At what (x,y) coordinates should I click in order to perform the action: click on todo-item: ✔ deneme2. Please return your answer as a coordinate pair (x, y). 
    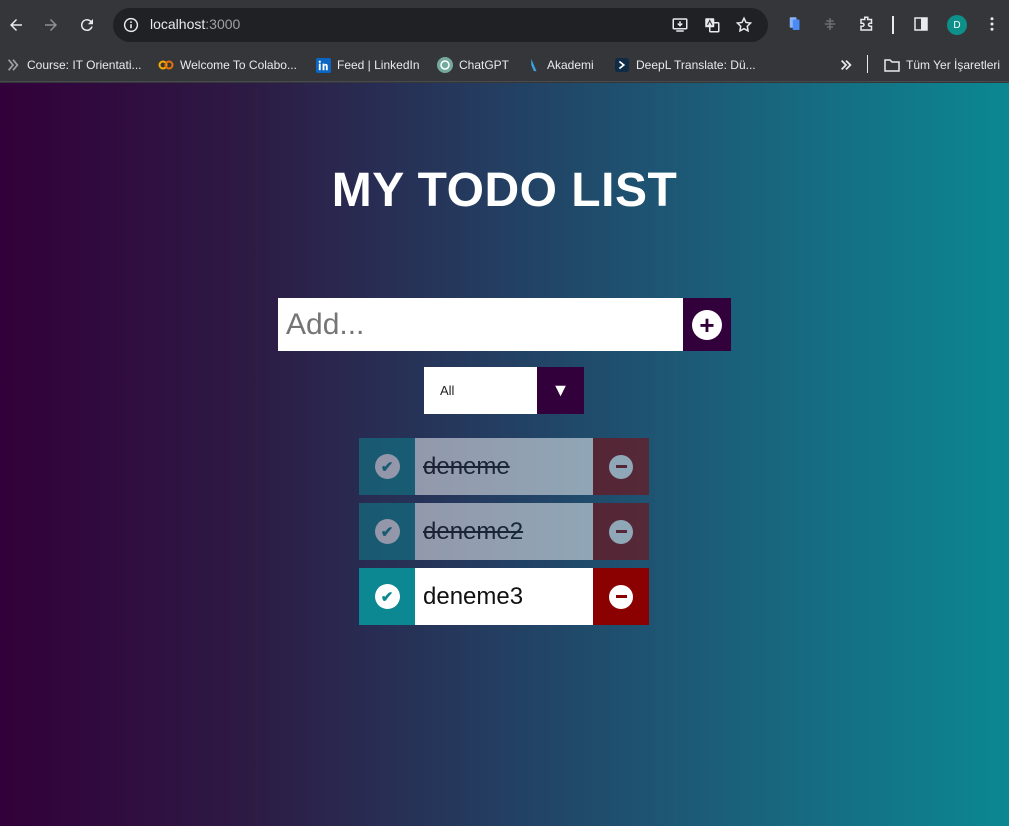
    Looking at the image, I should click on (504, 531).